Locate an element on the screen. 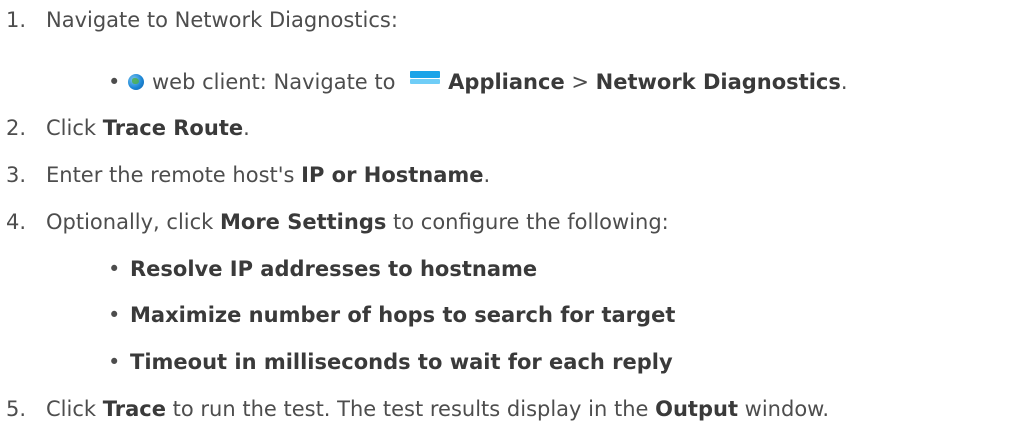 The width and height of the screenshot is (1034, 436). step-number: 3. is located at coordinates (16, 175).